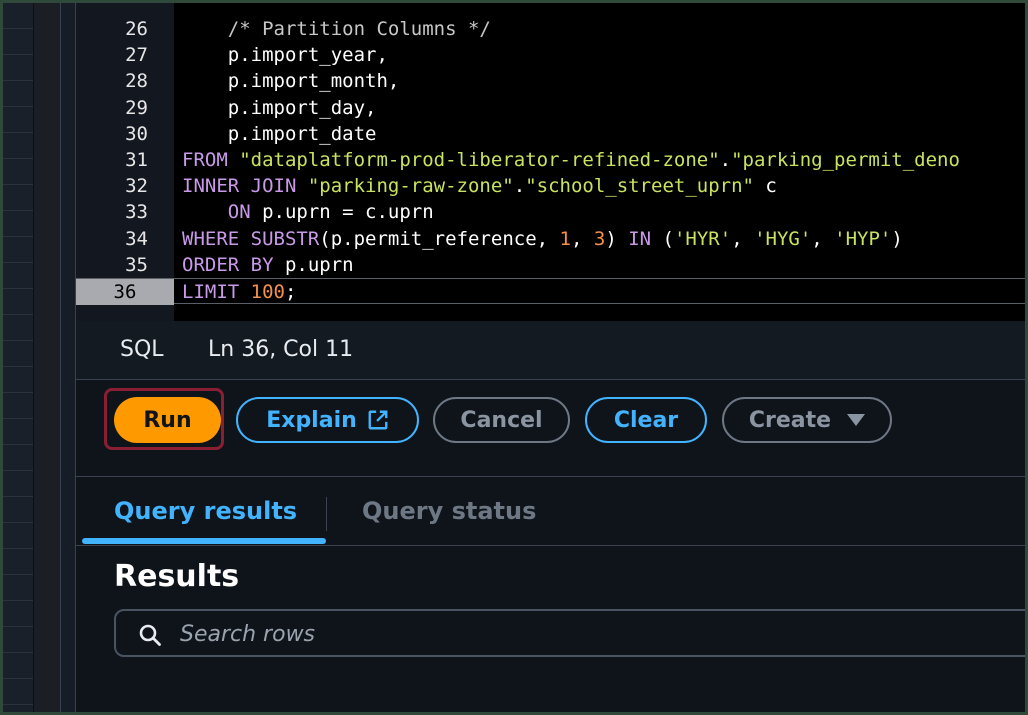 This screenshot has height=715, width=1028. I want to click on code-token: 3, so click(599, 238).